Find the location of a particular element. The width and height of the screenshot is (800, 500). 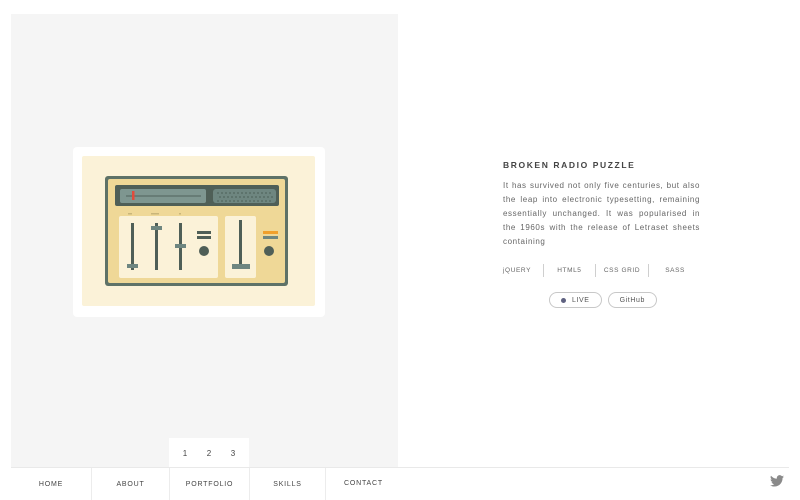

nav-skills: SKILLS is located at coordinates (287, 484).